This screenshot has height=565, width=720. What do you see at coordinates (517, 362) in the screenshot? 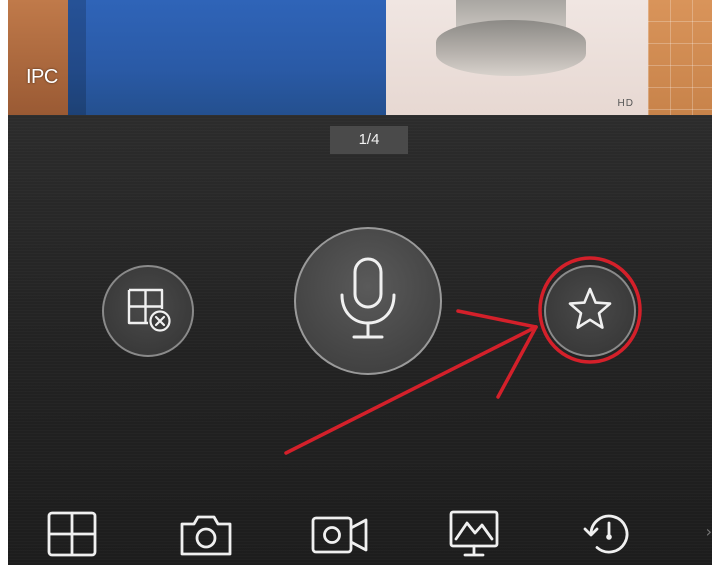
I see `annotation-arrow-head-lower` at bounding box center [517, 362].